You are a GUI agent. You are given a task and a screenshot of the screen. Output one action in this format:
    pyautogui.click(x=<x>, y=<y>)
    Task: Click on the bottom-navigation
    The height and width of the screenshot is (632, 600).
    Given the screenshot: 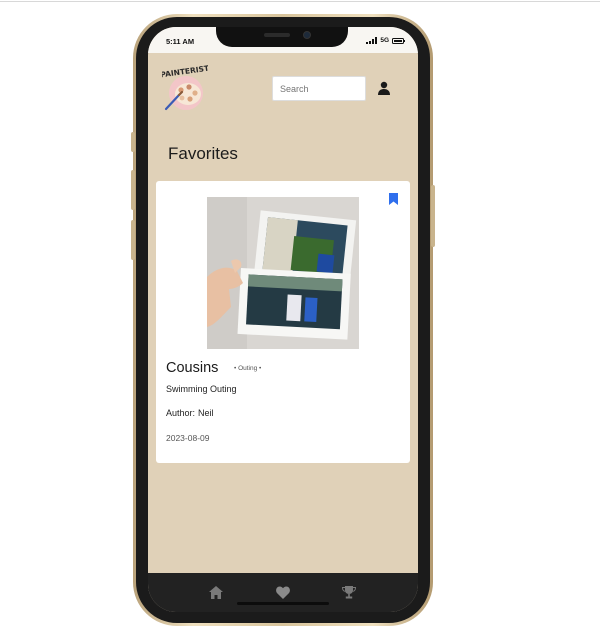 What is the action you would take?
    pyautogui.click(x=283, y=592)
    